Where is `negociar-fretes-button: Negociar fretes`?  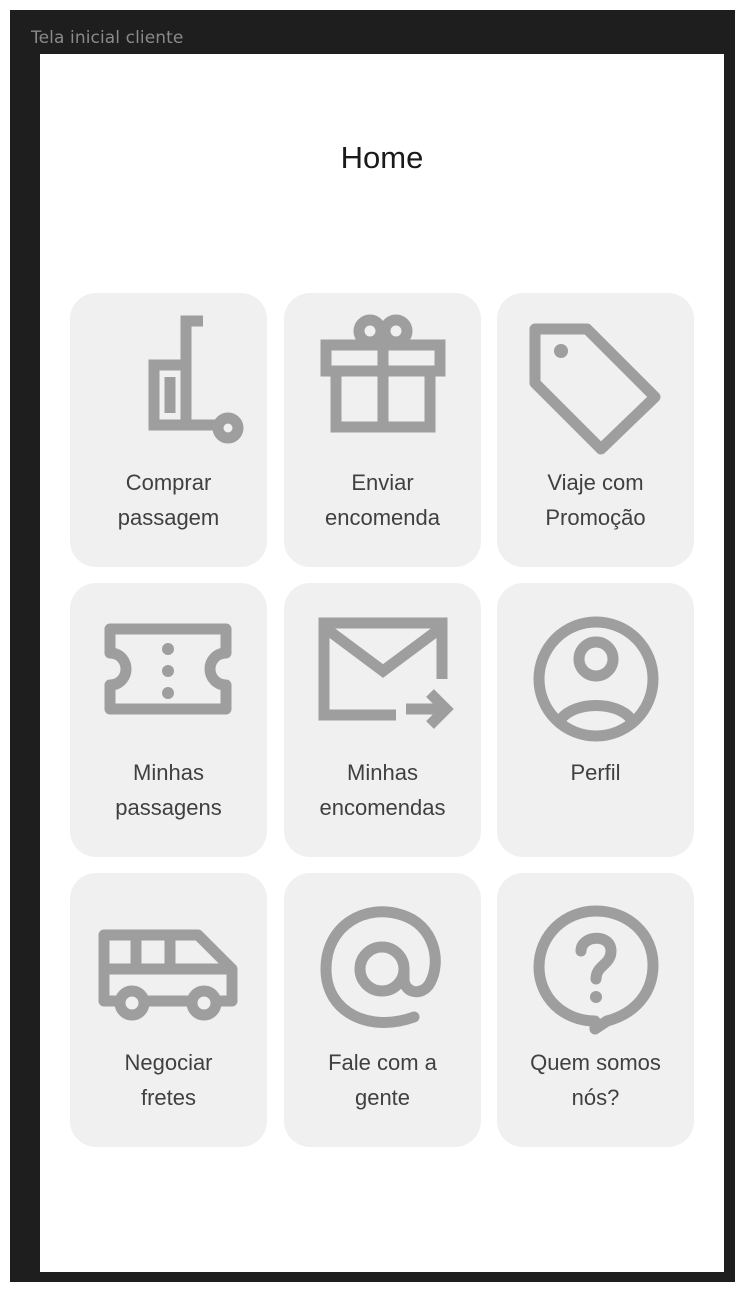 negociar-fretes-button: Negociar fretes is located at coordinates (168, 1010).